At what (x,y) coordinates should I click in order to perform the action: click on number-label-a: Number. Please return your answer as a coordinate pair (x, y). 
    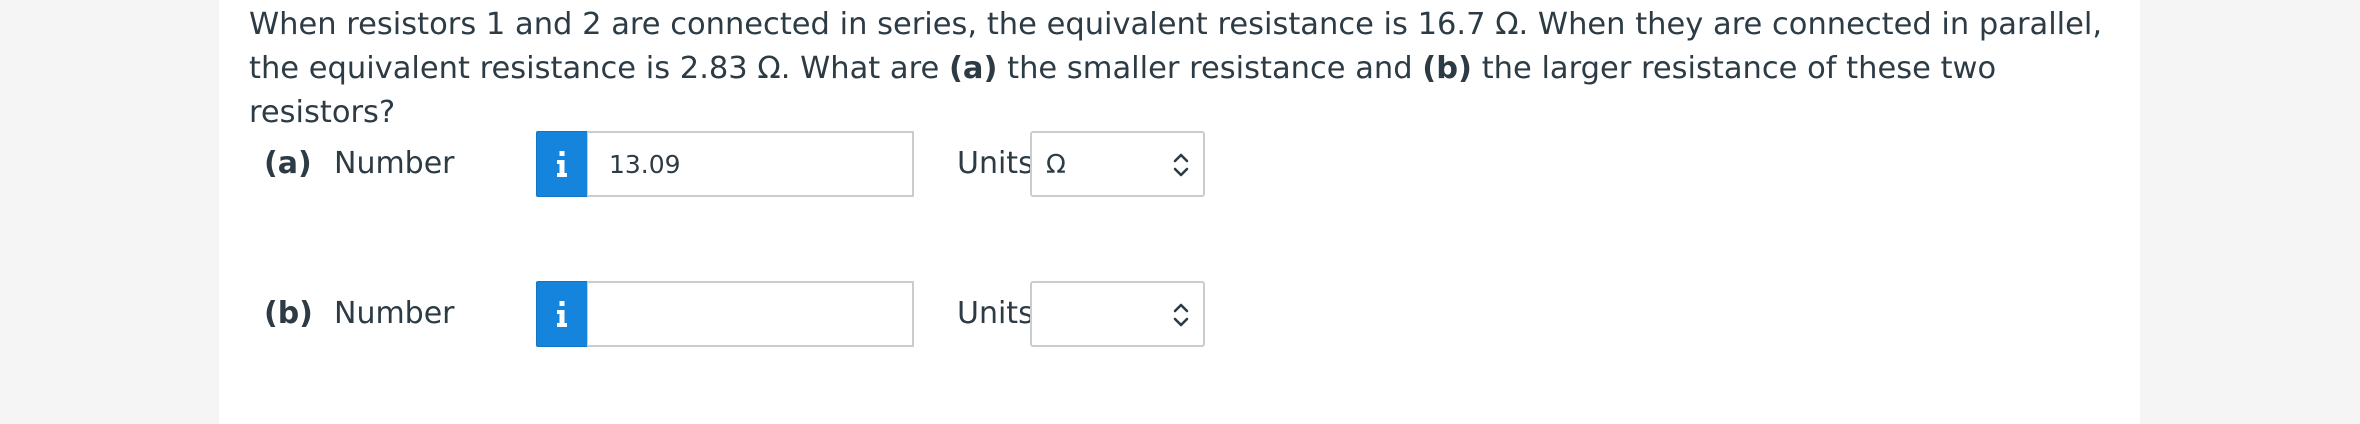
    Looking at the image, I should click on (394, 163).